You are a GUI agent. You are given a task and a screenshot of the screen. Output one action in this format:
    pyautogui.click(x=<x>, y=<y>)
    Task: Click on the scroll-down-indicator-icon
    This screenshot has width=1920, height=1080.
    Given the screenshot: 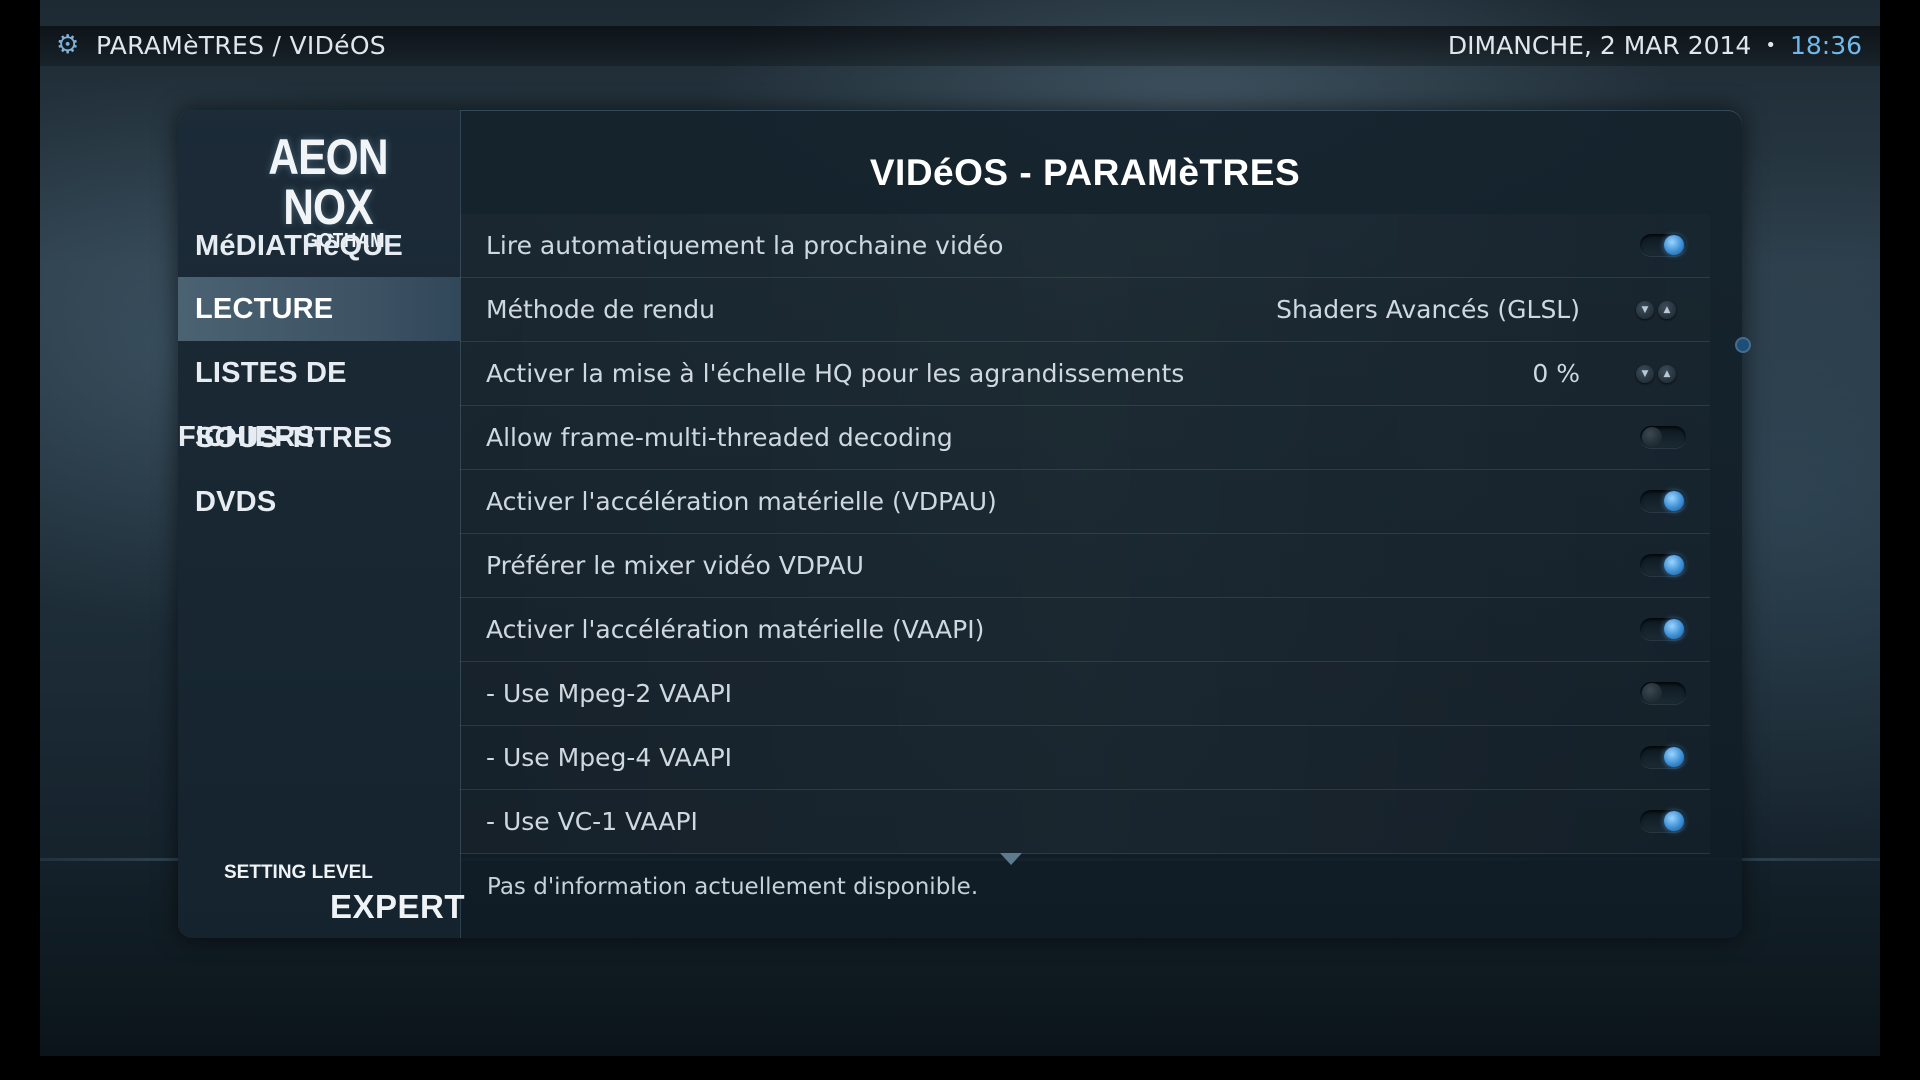 What is the action you would take?
    pyautogui.click(x=1011, y=859)
    